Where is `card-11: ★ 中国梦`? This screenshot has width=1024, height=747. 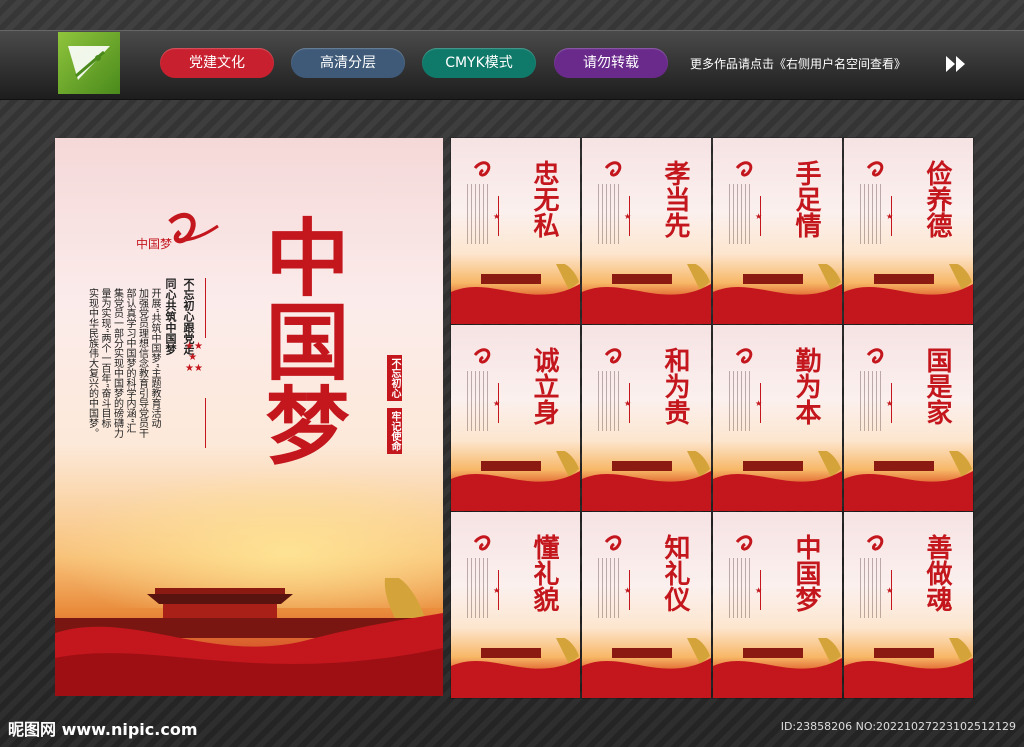 card-11: ★ 中国梦 is located at coordinates (777, 605).